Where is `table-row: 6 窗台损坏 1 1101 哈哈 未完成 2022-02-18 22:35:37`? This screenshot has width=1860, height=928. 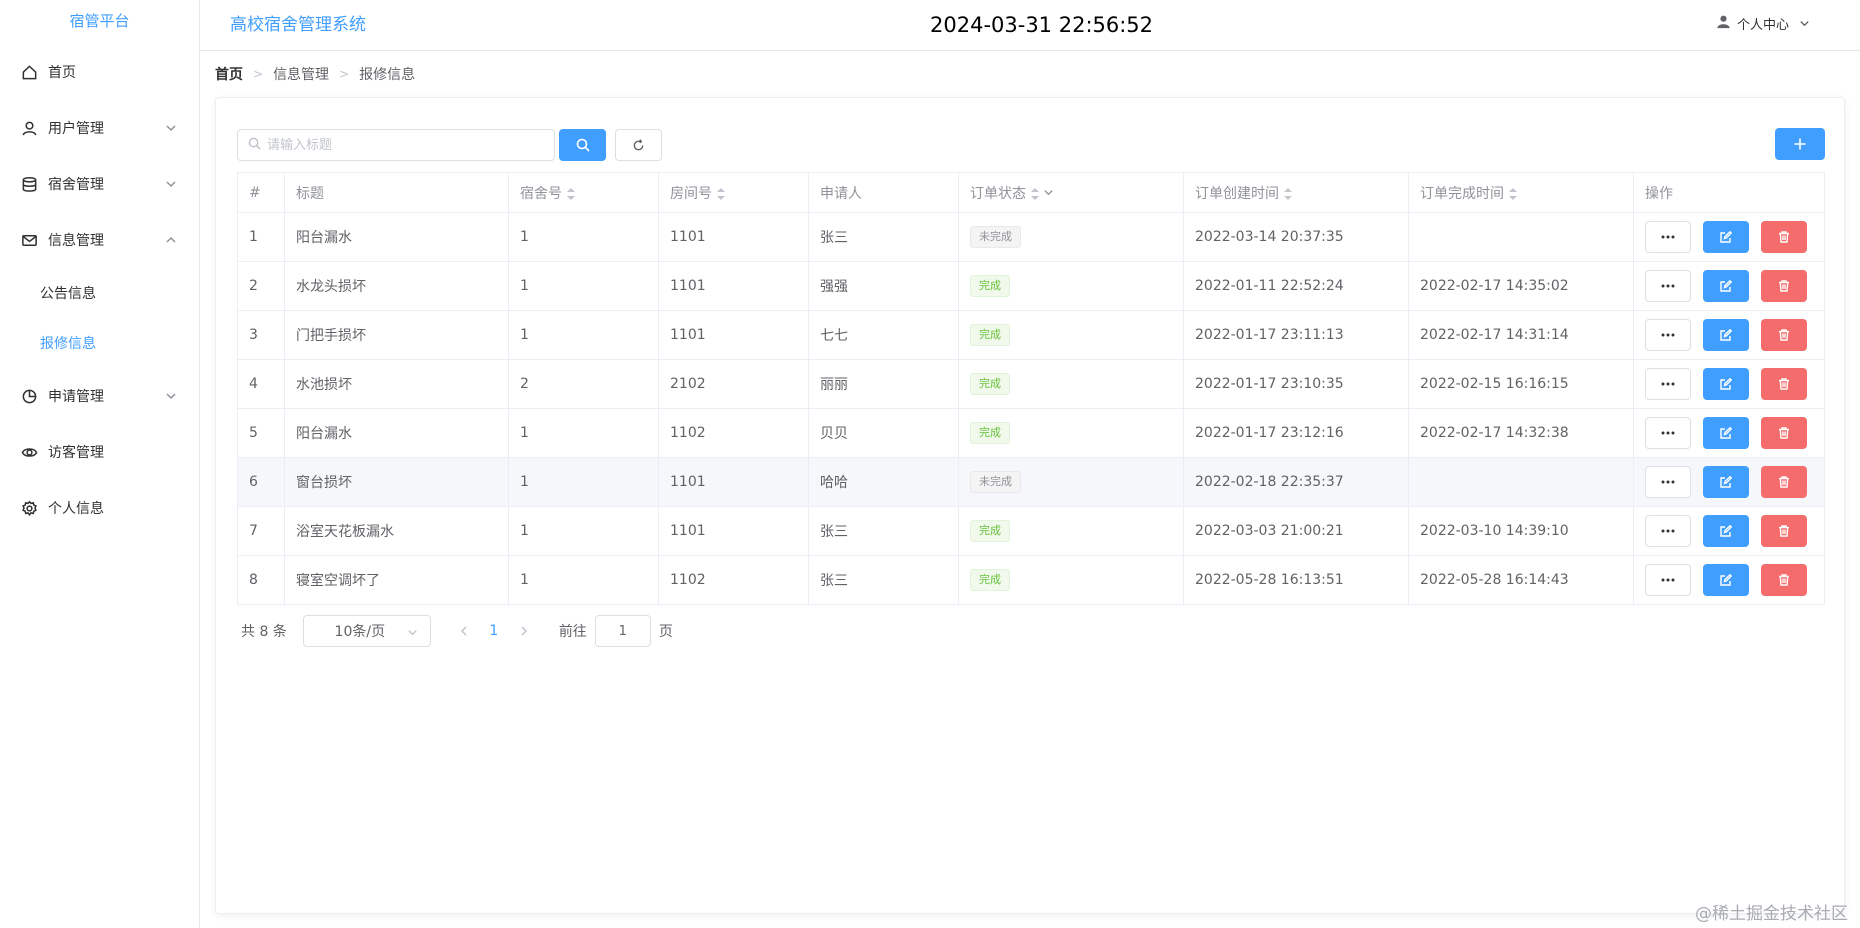 table-row: 6 窗台损坏 1 1101 哈哈 未完成 2022-02-18 22:35:37 is located at coordinates (1031, 482).